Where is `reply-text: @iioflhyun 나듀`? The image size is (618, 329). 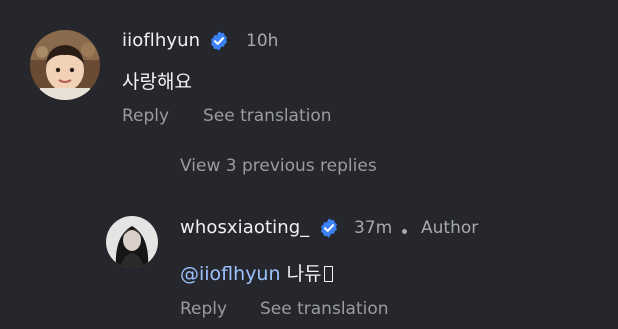 reply-text: @iioflhyun 나듀 is located at coordinates (256, 272).